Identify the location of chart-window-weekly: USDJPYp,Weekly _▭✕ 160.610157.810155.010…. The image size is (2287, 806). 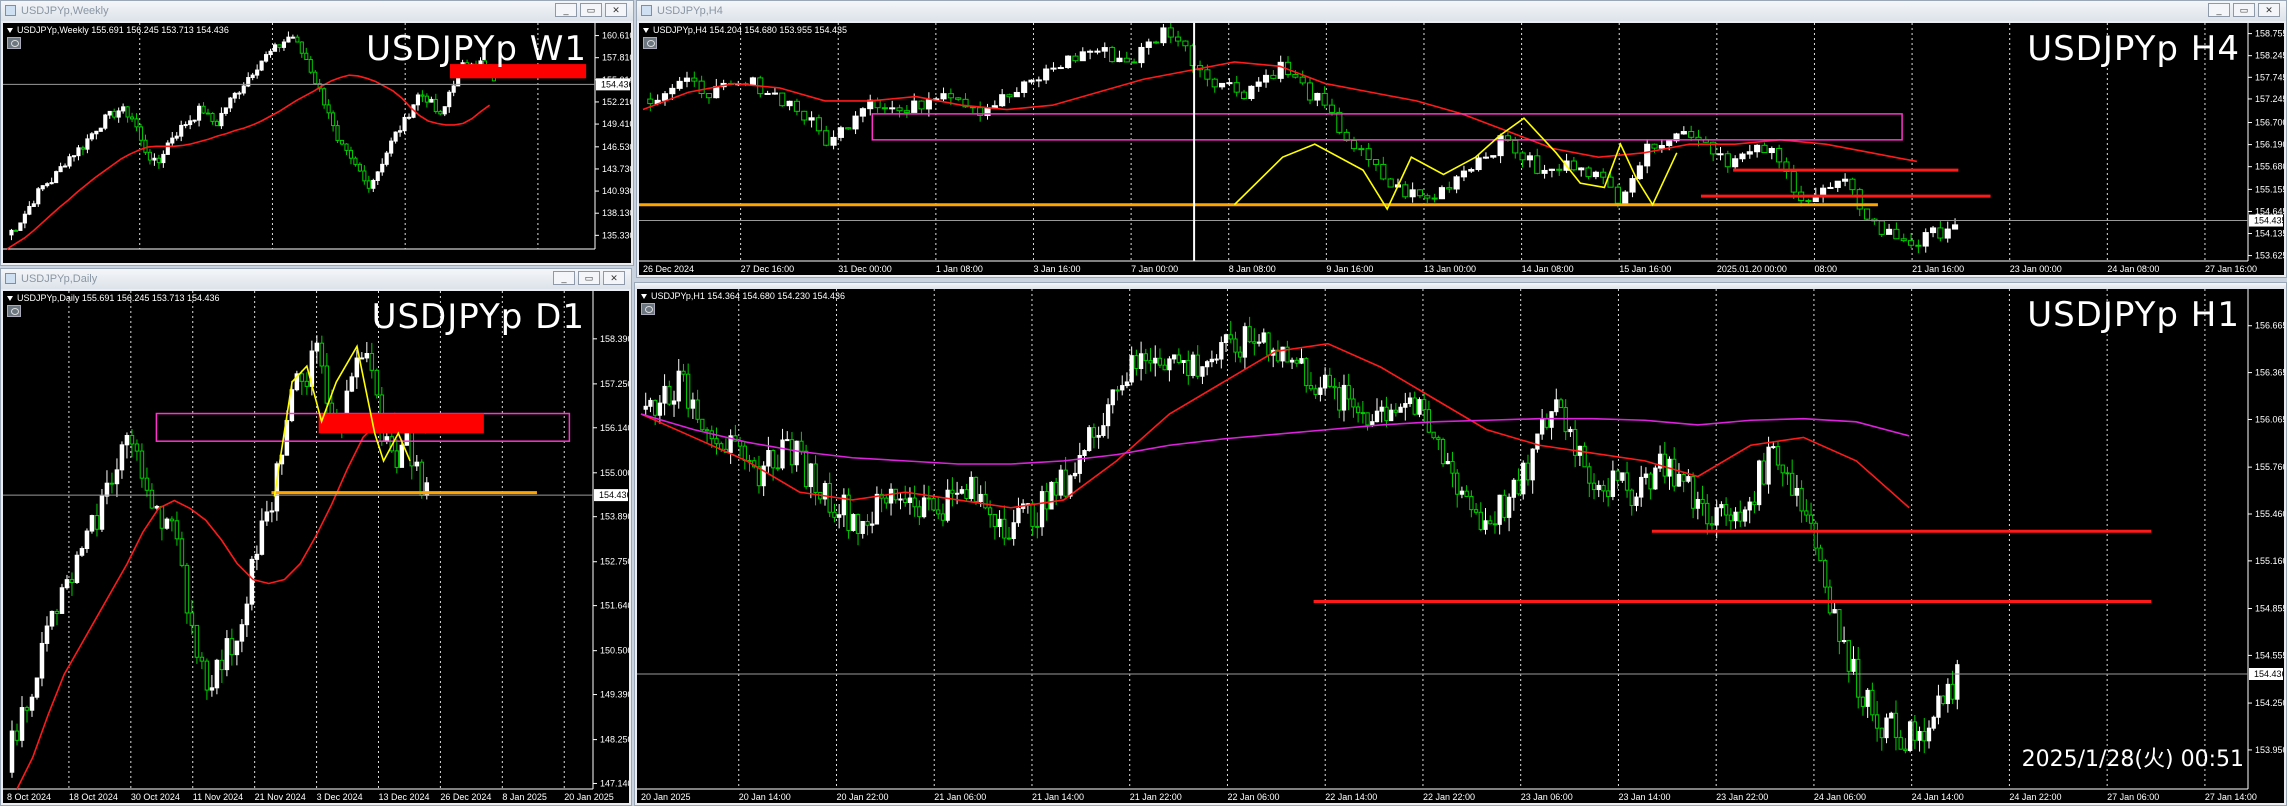
(317, 133).